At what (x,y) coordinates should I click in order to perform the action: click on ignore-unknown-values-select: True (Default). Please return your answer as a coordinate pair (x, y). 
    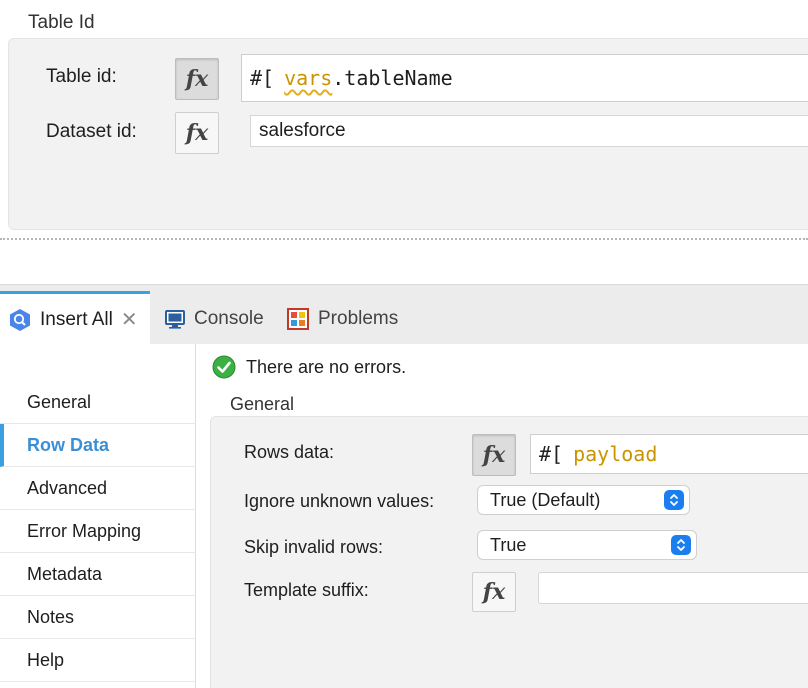
    Looking at the image, I should click on (583, 500).